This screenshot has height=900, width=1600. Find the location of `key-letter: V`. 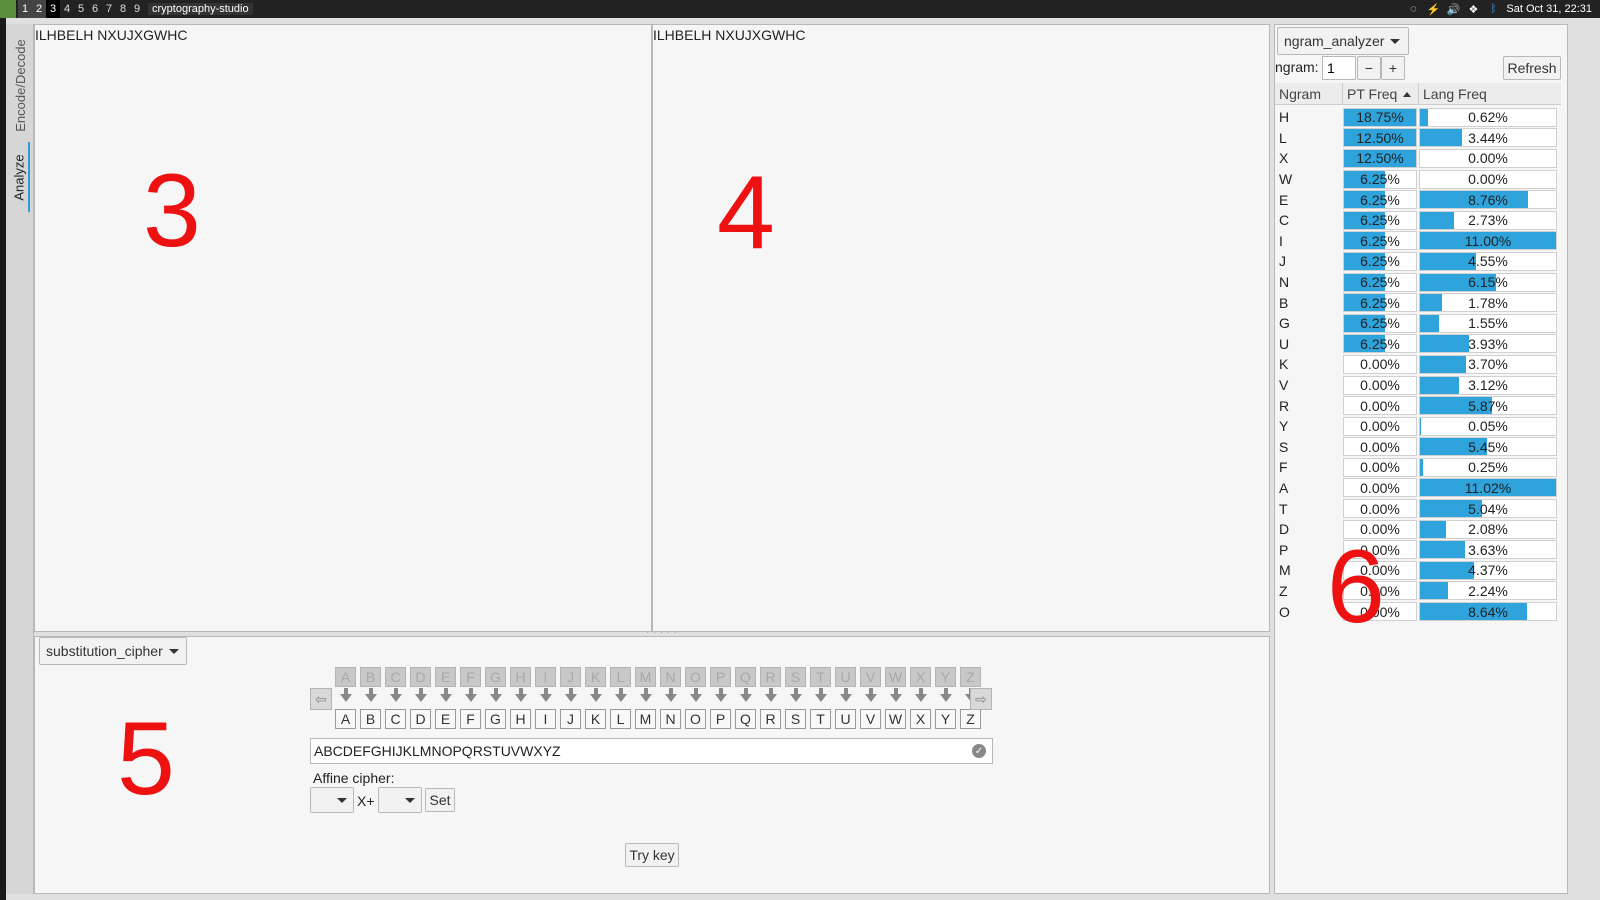

key-letter: V is located at coordinates (870, 719).